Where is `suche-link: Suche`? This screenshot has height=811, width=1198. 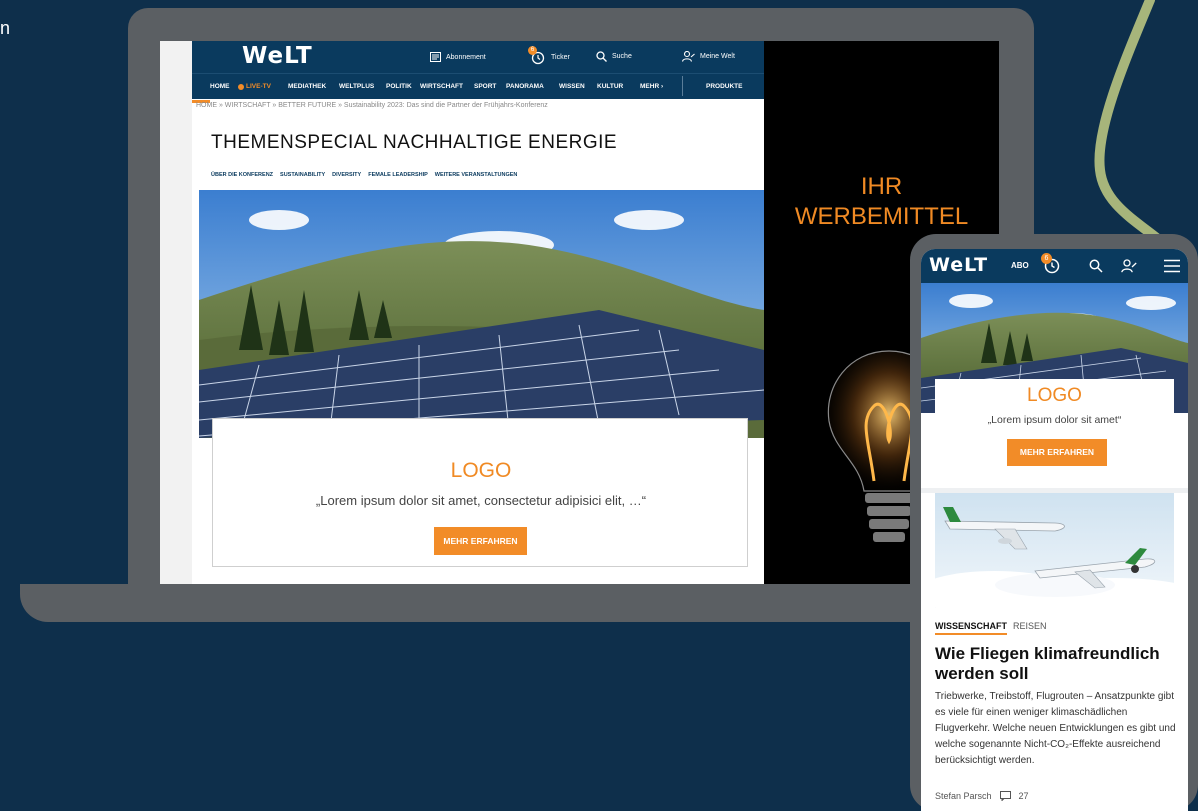
suche-link: Suche is located at coordinates (614, 56).